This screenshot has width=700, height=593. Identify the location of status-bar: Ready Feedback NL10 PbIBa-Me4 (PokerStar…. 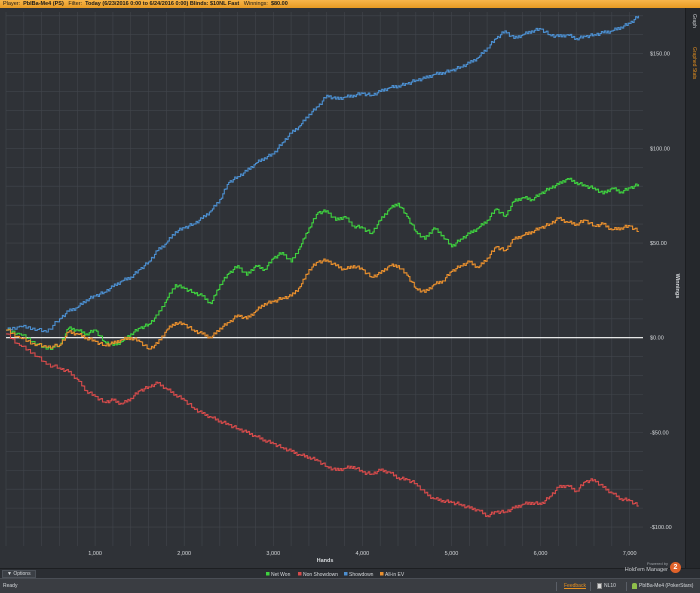
(350, 585).